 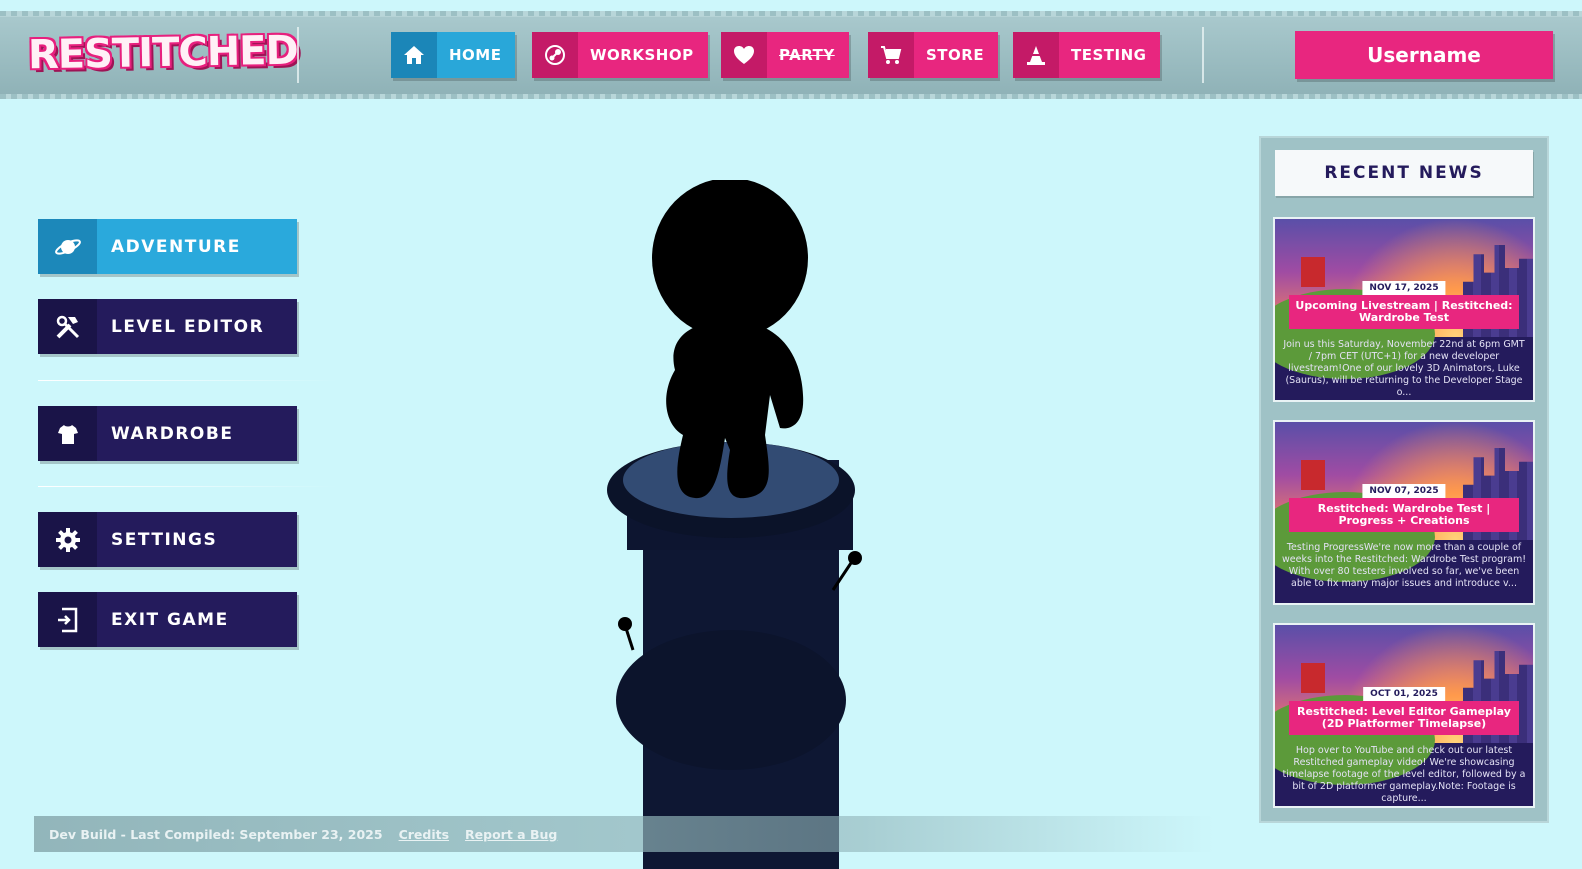 I want to click on news-date: OCT 01, 2025, so click(x=1404, y=694).